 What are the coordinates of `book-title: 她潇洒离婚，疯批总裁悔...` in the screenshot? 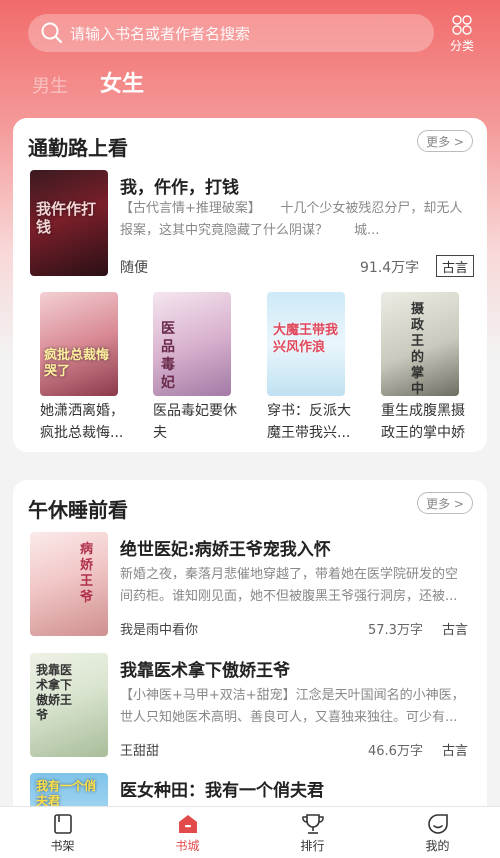 It's located at (82, 422).